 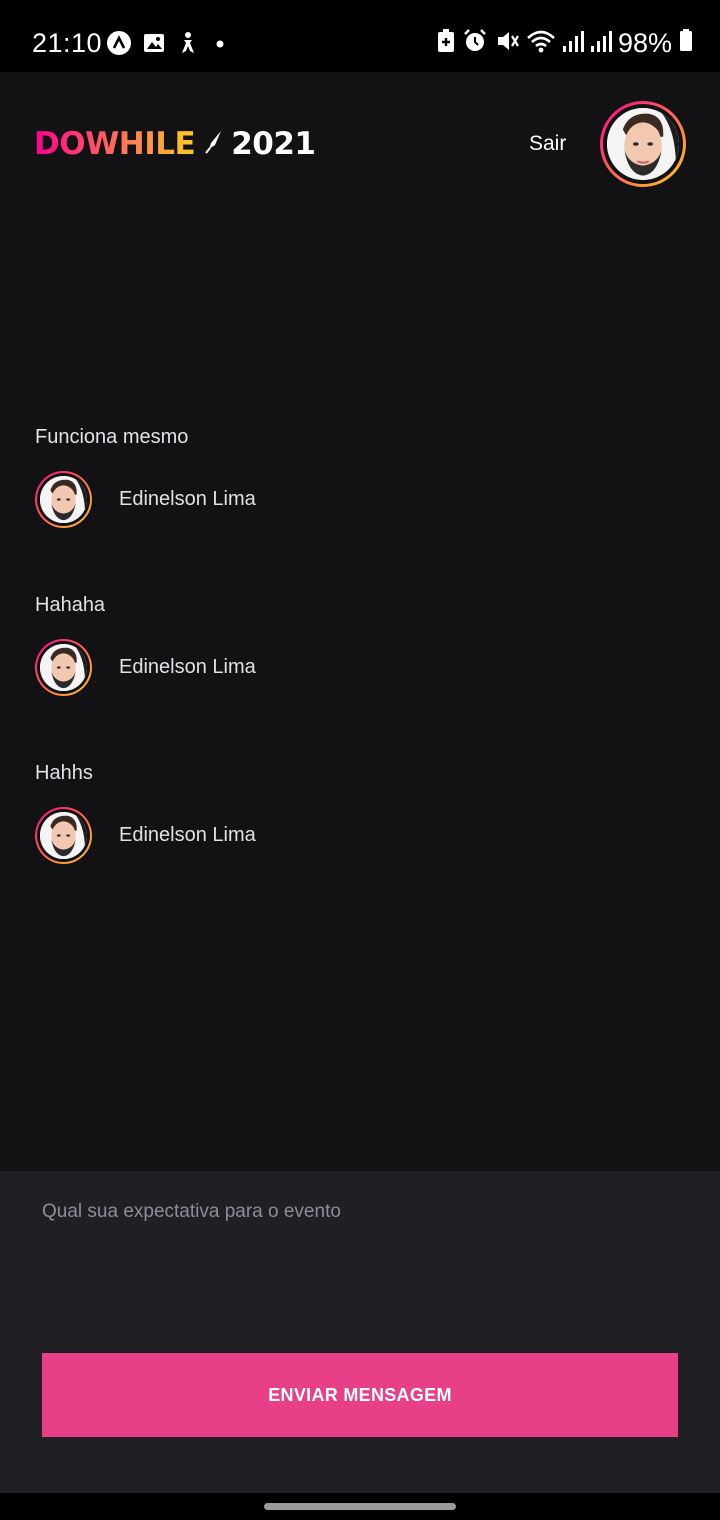 I want to click on app-notification-icon, so click(x=119, y=45).